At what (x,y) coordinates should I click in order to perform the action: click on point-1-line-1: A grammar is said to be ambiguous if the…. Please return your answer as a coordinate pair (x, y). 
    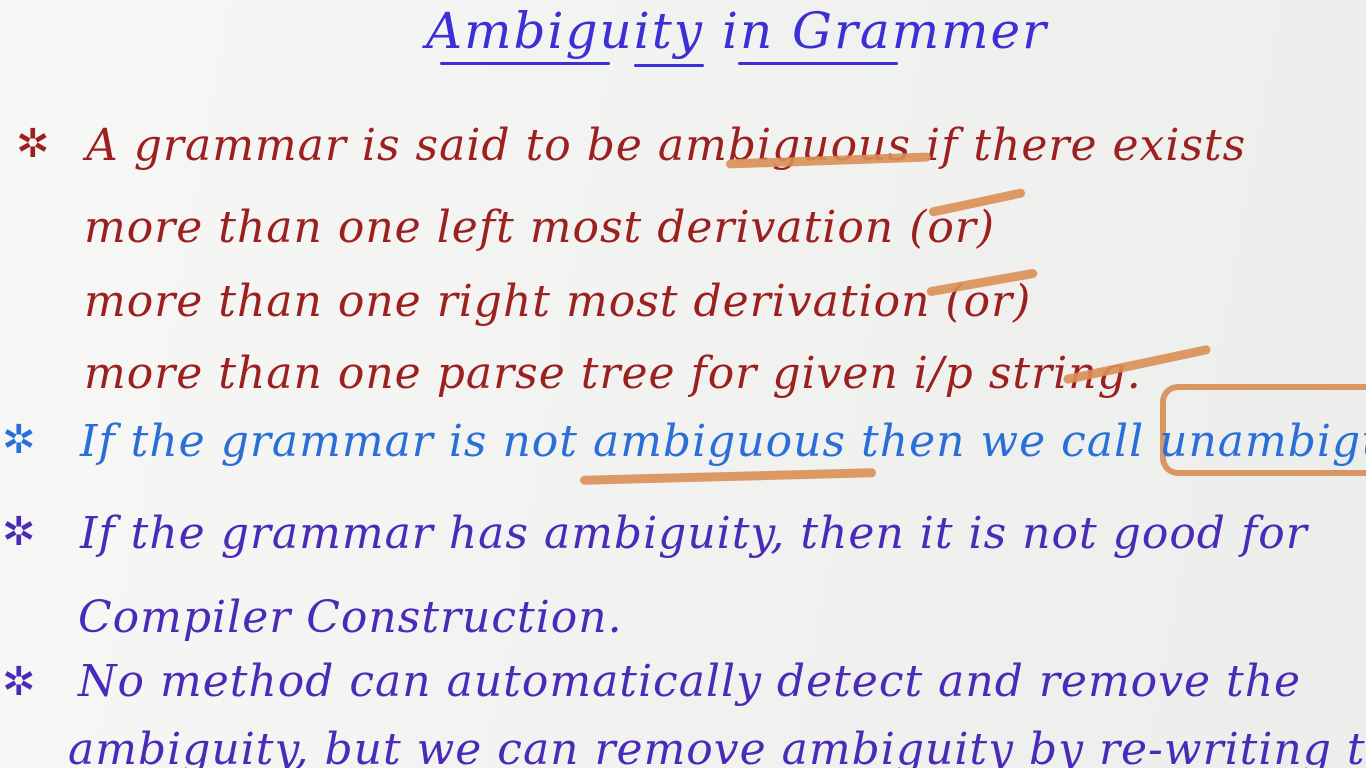
    Looking at the image, I should click on (666, 145).